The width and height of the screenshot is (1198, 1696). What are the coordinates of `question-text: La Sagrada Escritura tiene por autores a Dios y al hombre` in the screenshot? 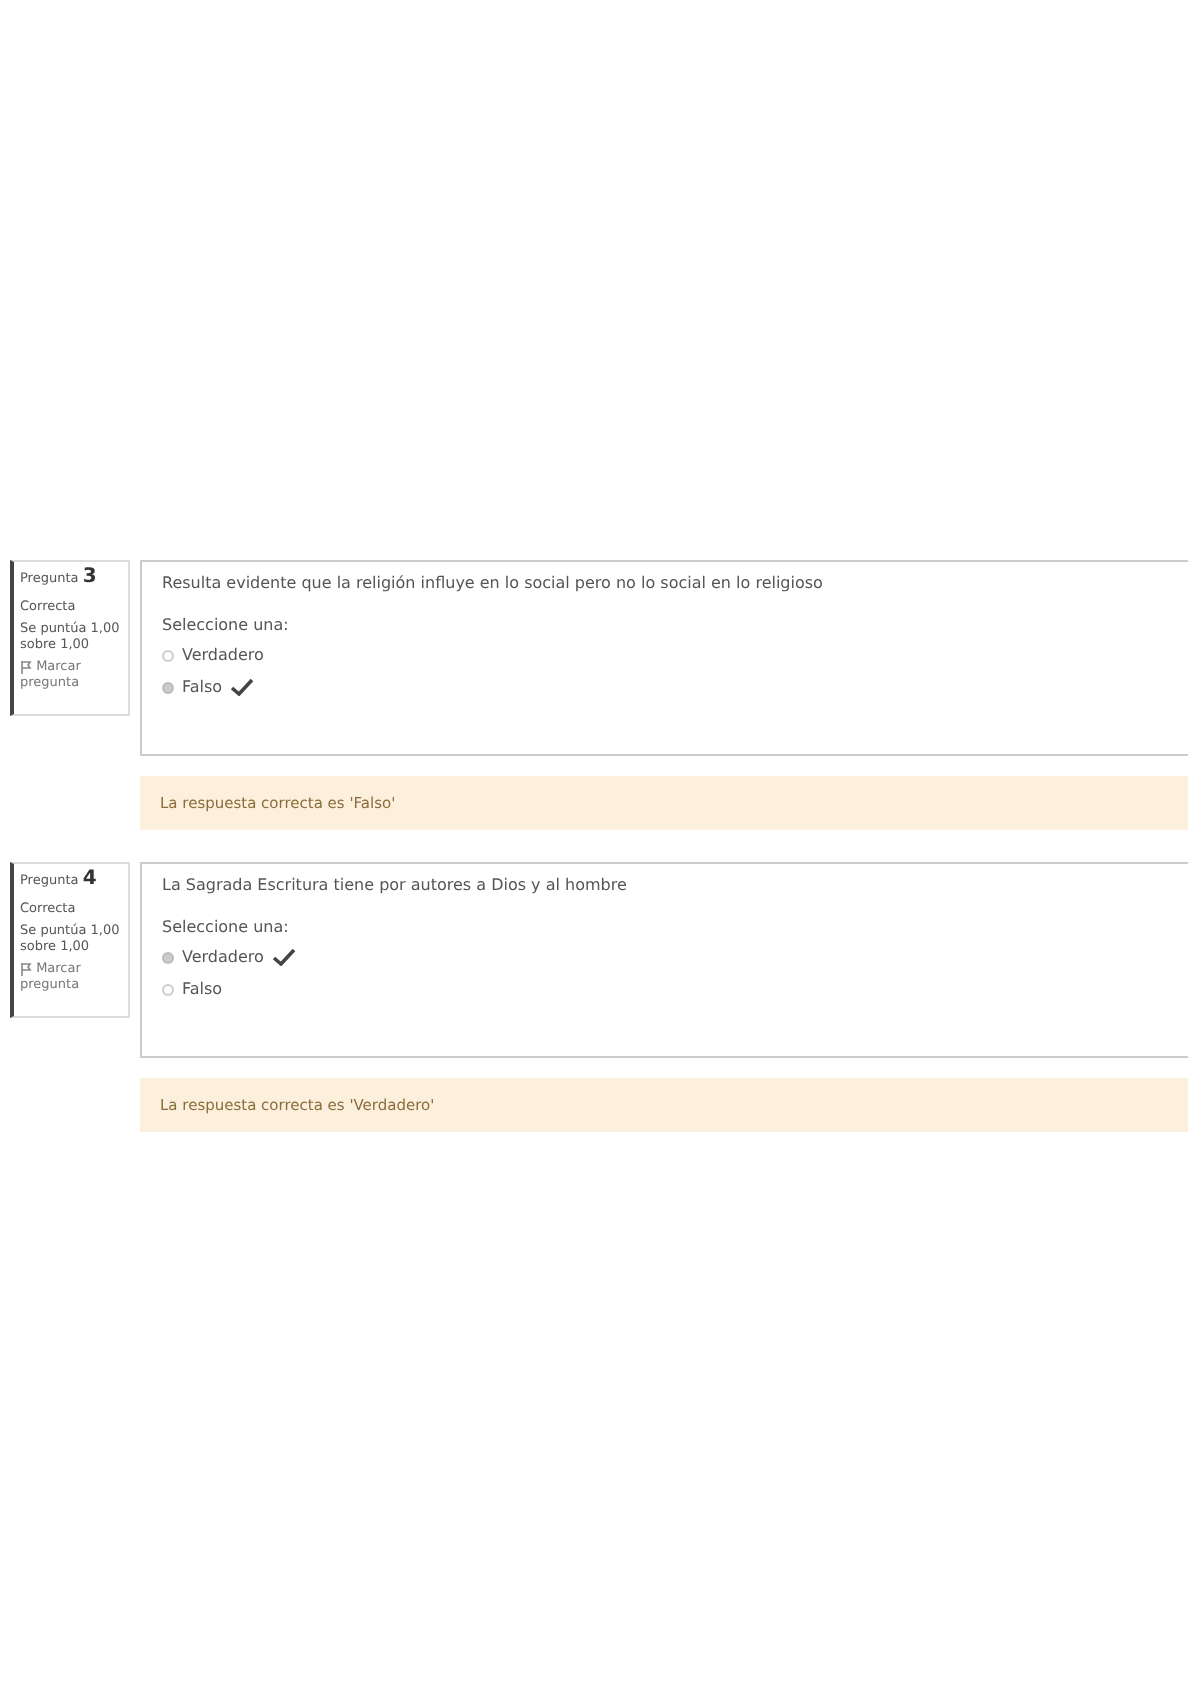 It's located at (395, 885).